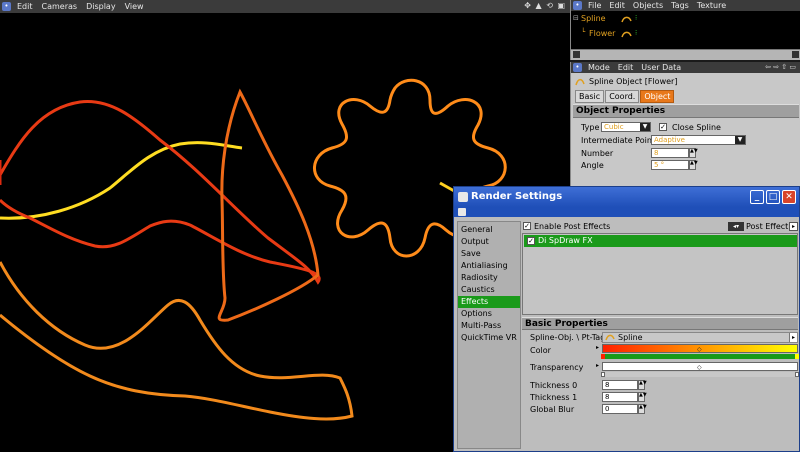 This screenshot has width=800, height=452. What do you see at coordinates (540, 350) in the screenshot?
I see `color-label: Color` at bounding box center [540, 350].